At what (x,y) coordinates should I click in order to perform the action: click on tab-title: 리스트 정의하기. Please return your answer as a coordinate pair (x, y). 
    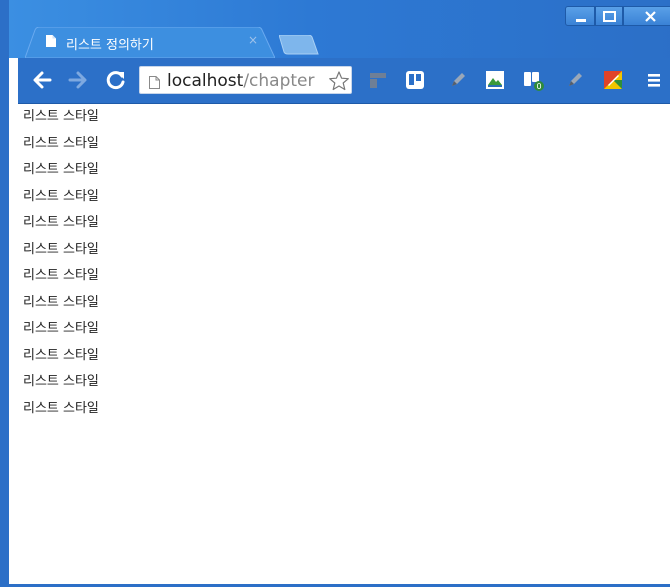
    Looking at the image, I should click on (110, 45).